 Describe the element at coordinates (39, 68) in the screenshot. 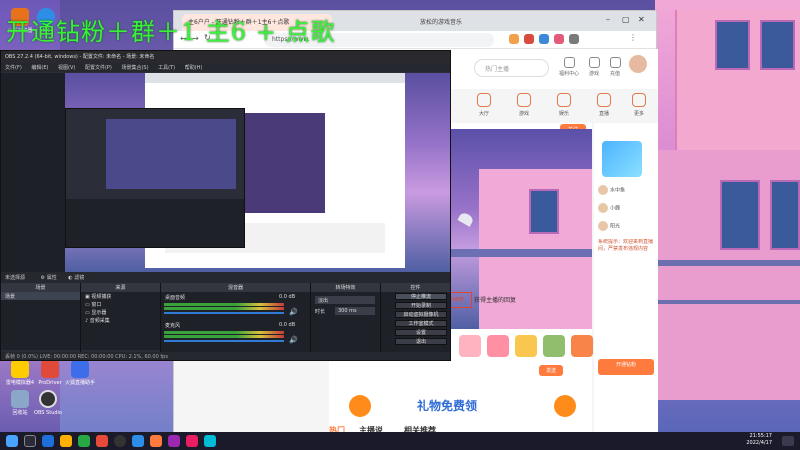

I see `menu-edit: 编辑(E)` at that location.